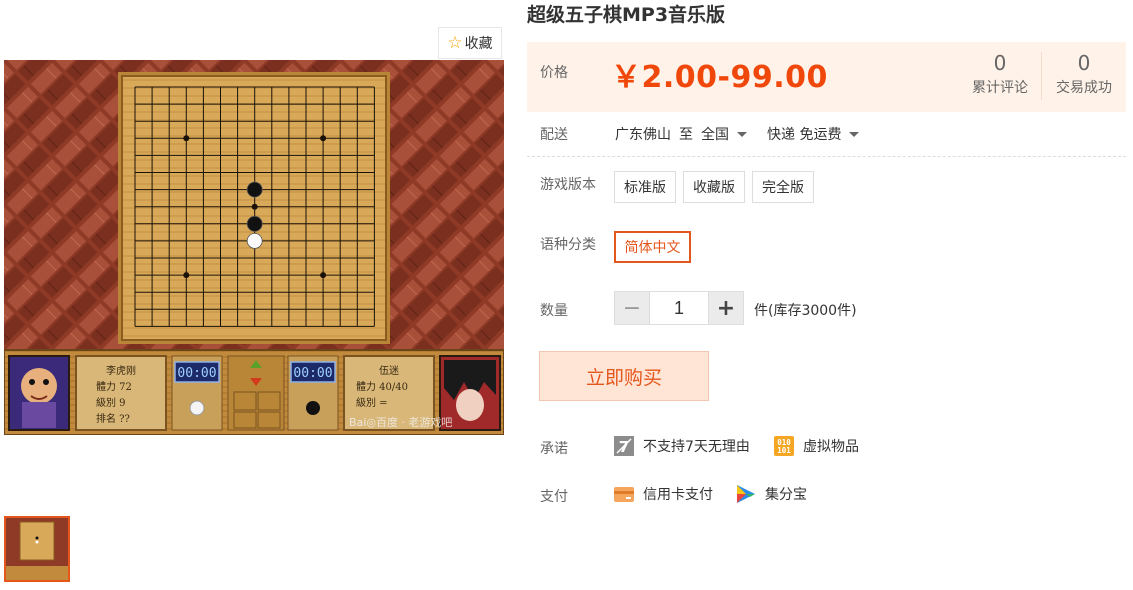 This screenshot has width=1133, height=590. I want to click on ship-destination-select: 全国, so click(724, 134).